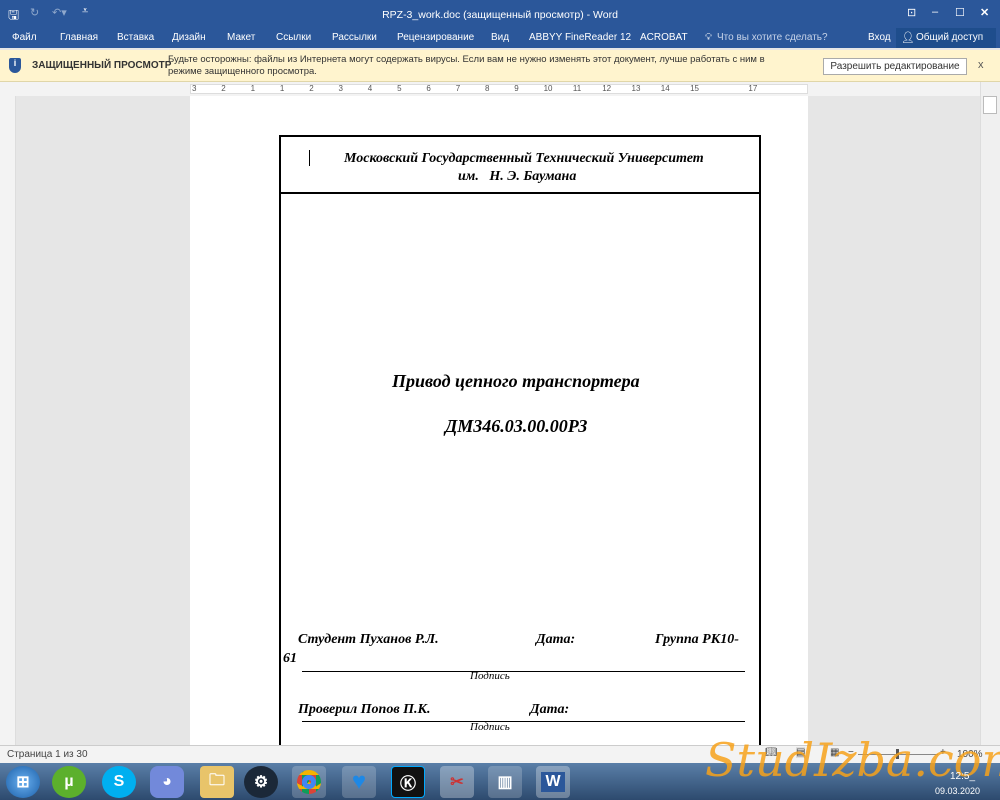 Image resolution: width=1000 pixels, height=800 pixels. I want to click on horizontal-ruler: 3 2 1 1 2 3 4 5 6 7 8 9 10 11 12 13 14 15 17, so click(490, 89).